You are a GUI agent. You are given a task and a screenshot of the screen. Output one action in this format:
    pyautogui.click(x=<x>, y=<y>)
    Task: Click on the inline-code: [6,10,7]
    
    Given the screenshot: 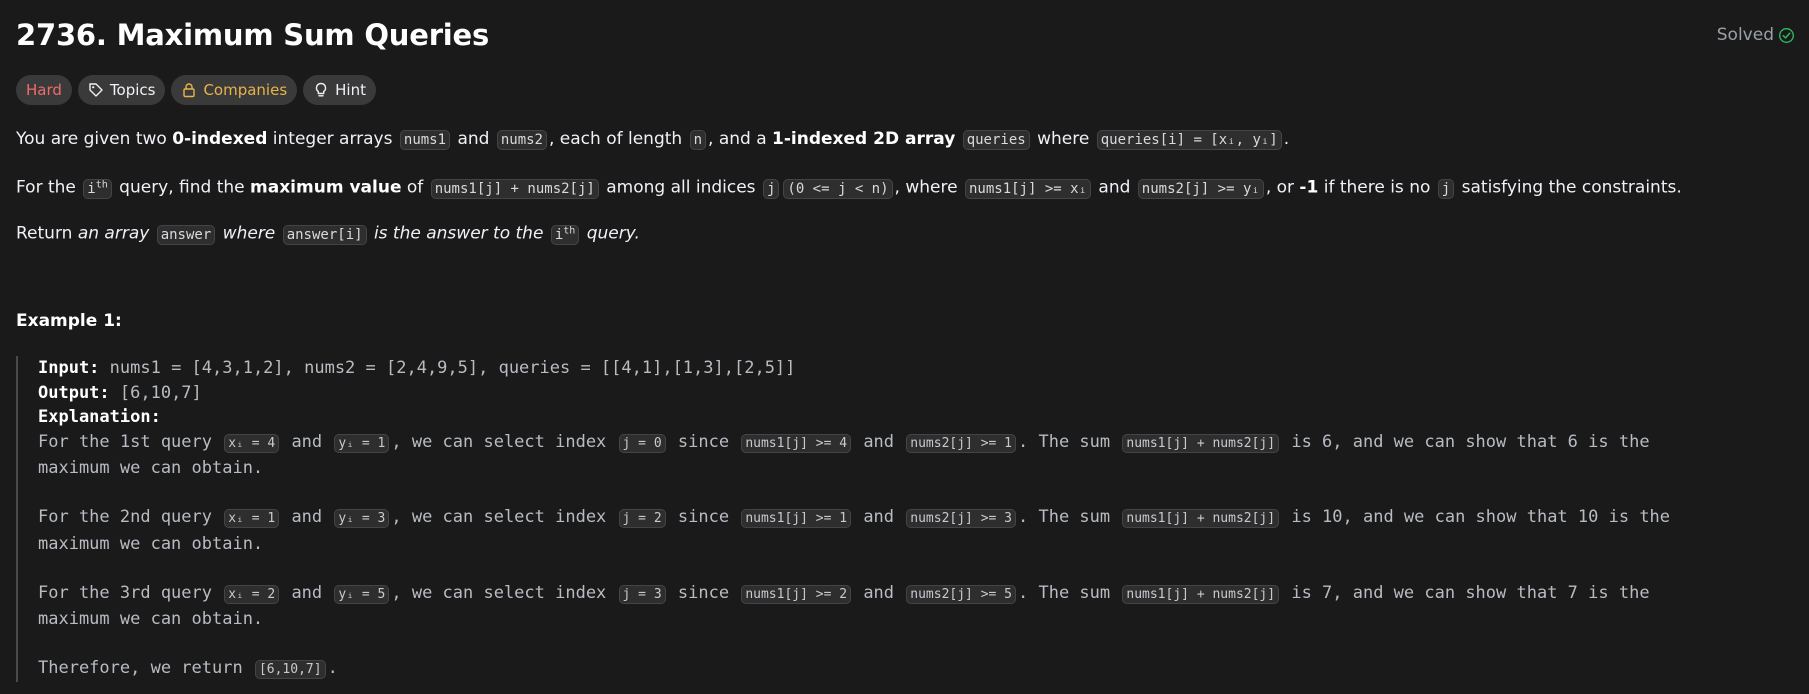 What is the action you would take?
    pyautogui.click(x=290, y=669)
    